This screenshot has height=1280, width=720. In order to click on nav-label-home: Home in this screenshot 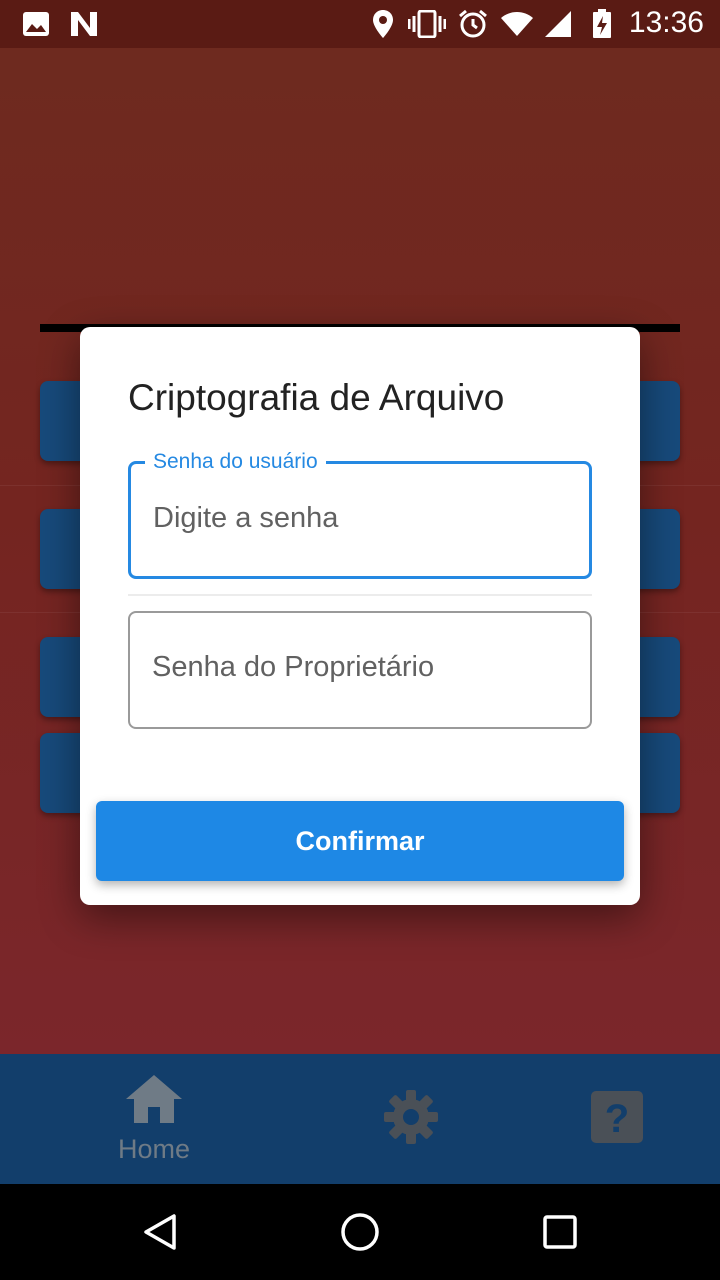, I will do `click(154, 1149)`.